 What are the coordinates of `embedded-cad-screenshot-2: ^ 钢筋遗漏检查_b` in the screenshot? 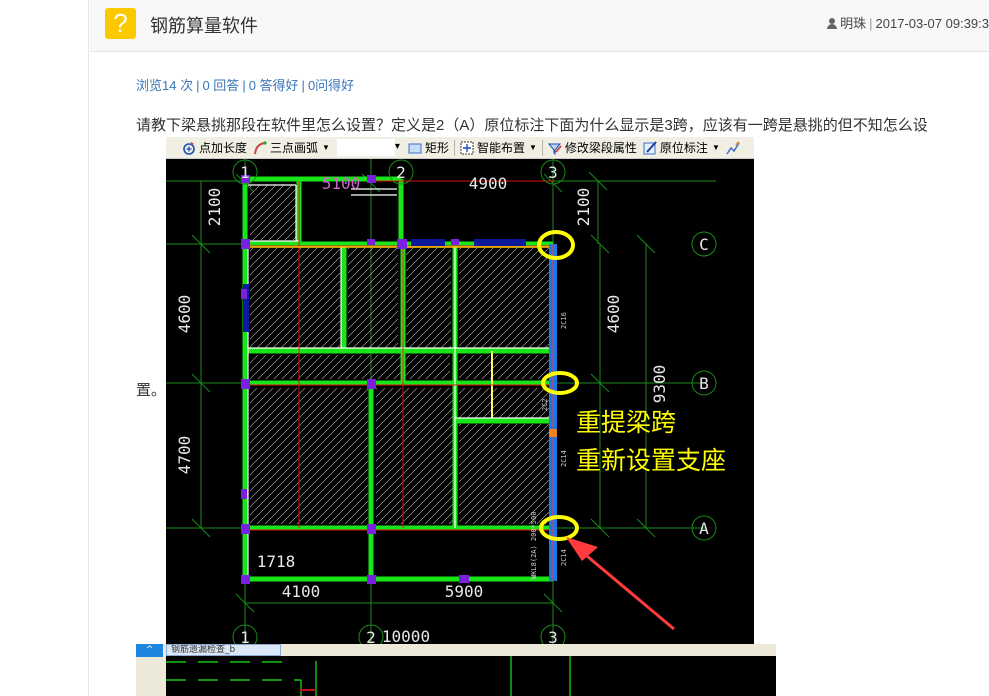 It's located at (456, 670).